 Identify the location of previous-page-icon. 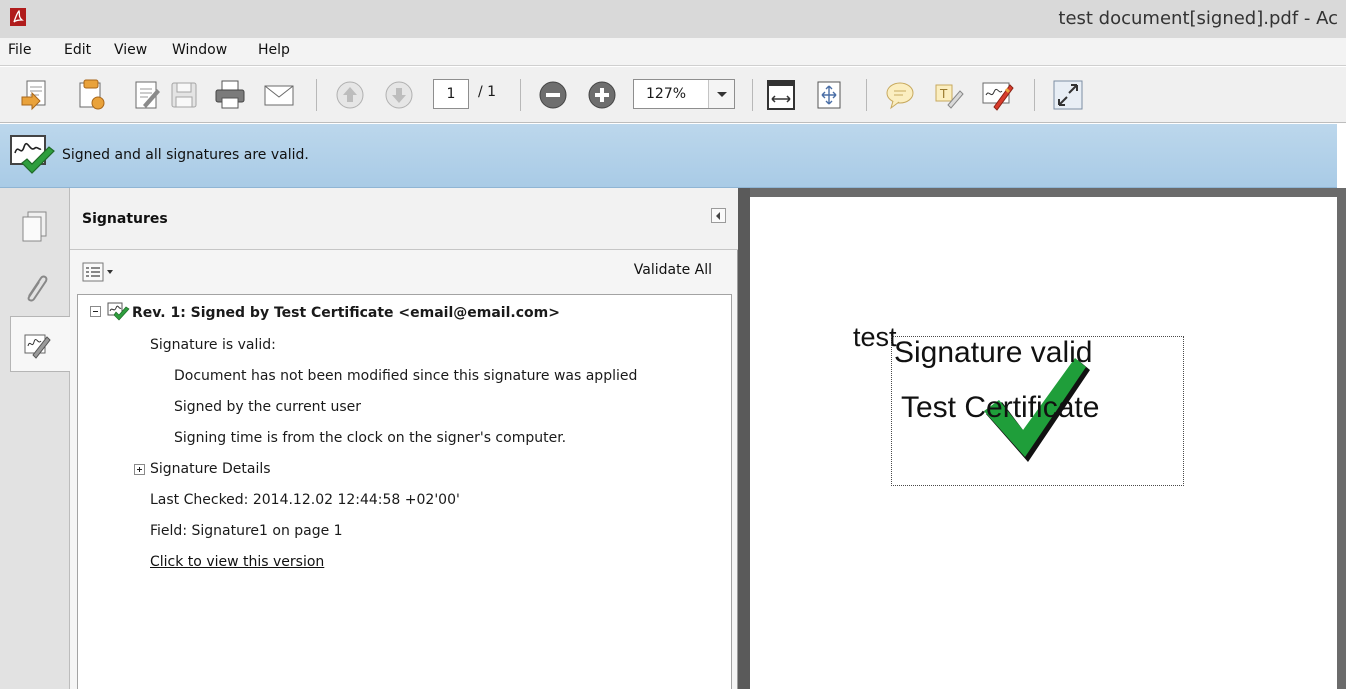
(350, 95).